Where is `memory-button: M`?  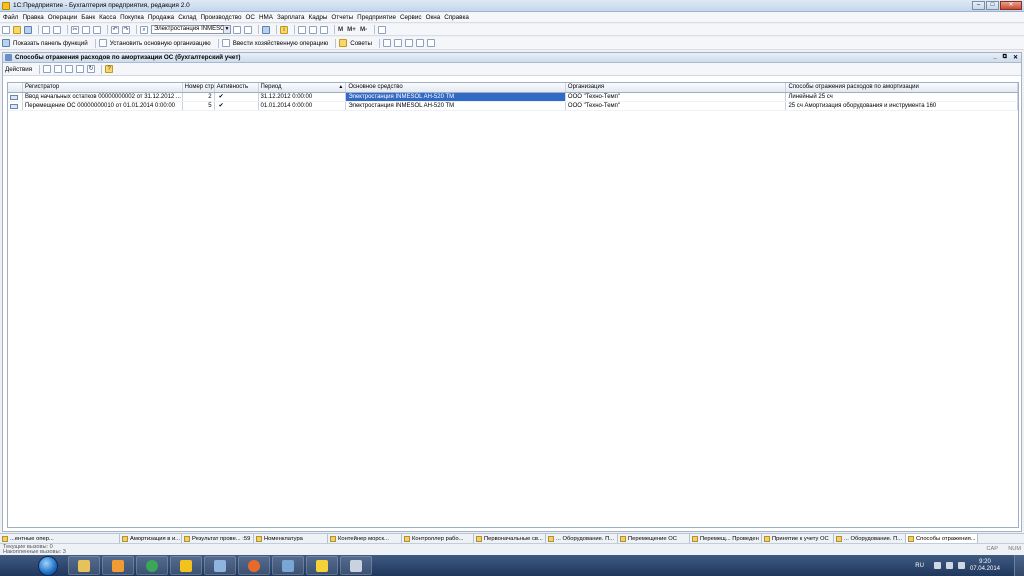 memory-button: M is located at coordinates (340, 29).